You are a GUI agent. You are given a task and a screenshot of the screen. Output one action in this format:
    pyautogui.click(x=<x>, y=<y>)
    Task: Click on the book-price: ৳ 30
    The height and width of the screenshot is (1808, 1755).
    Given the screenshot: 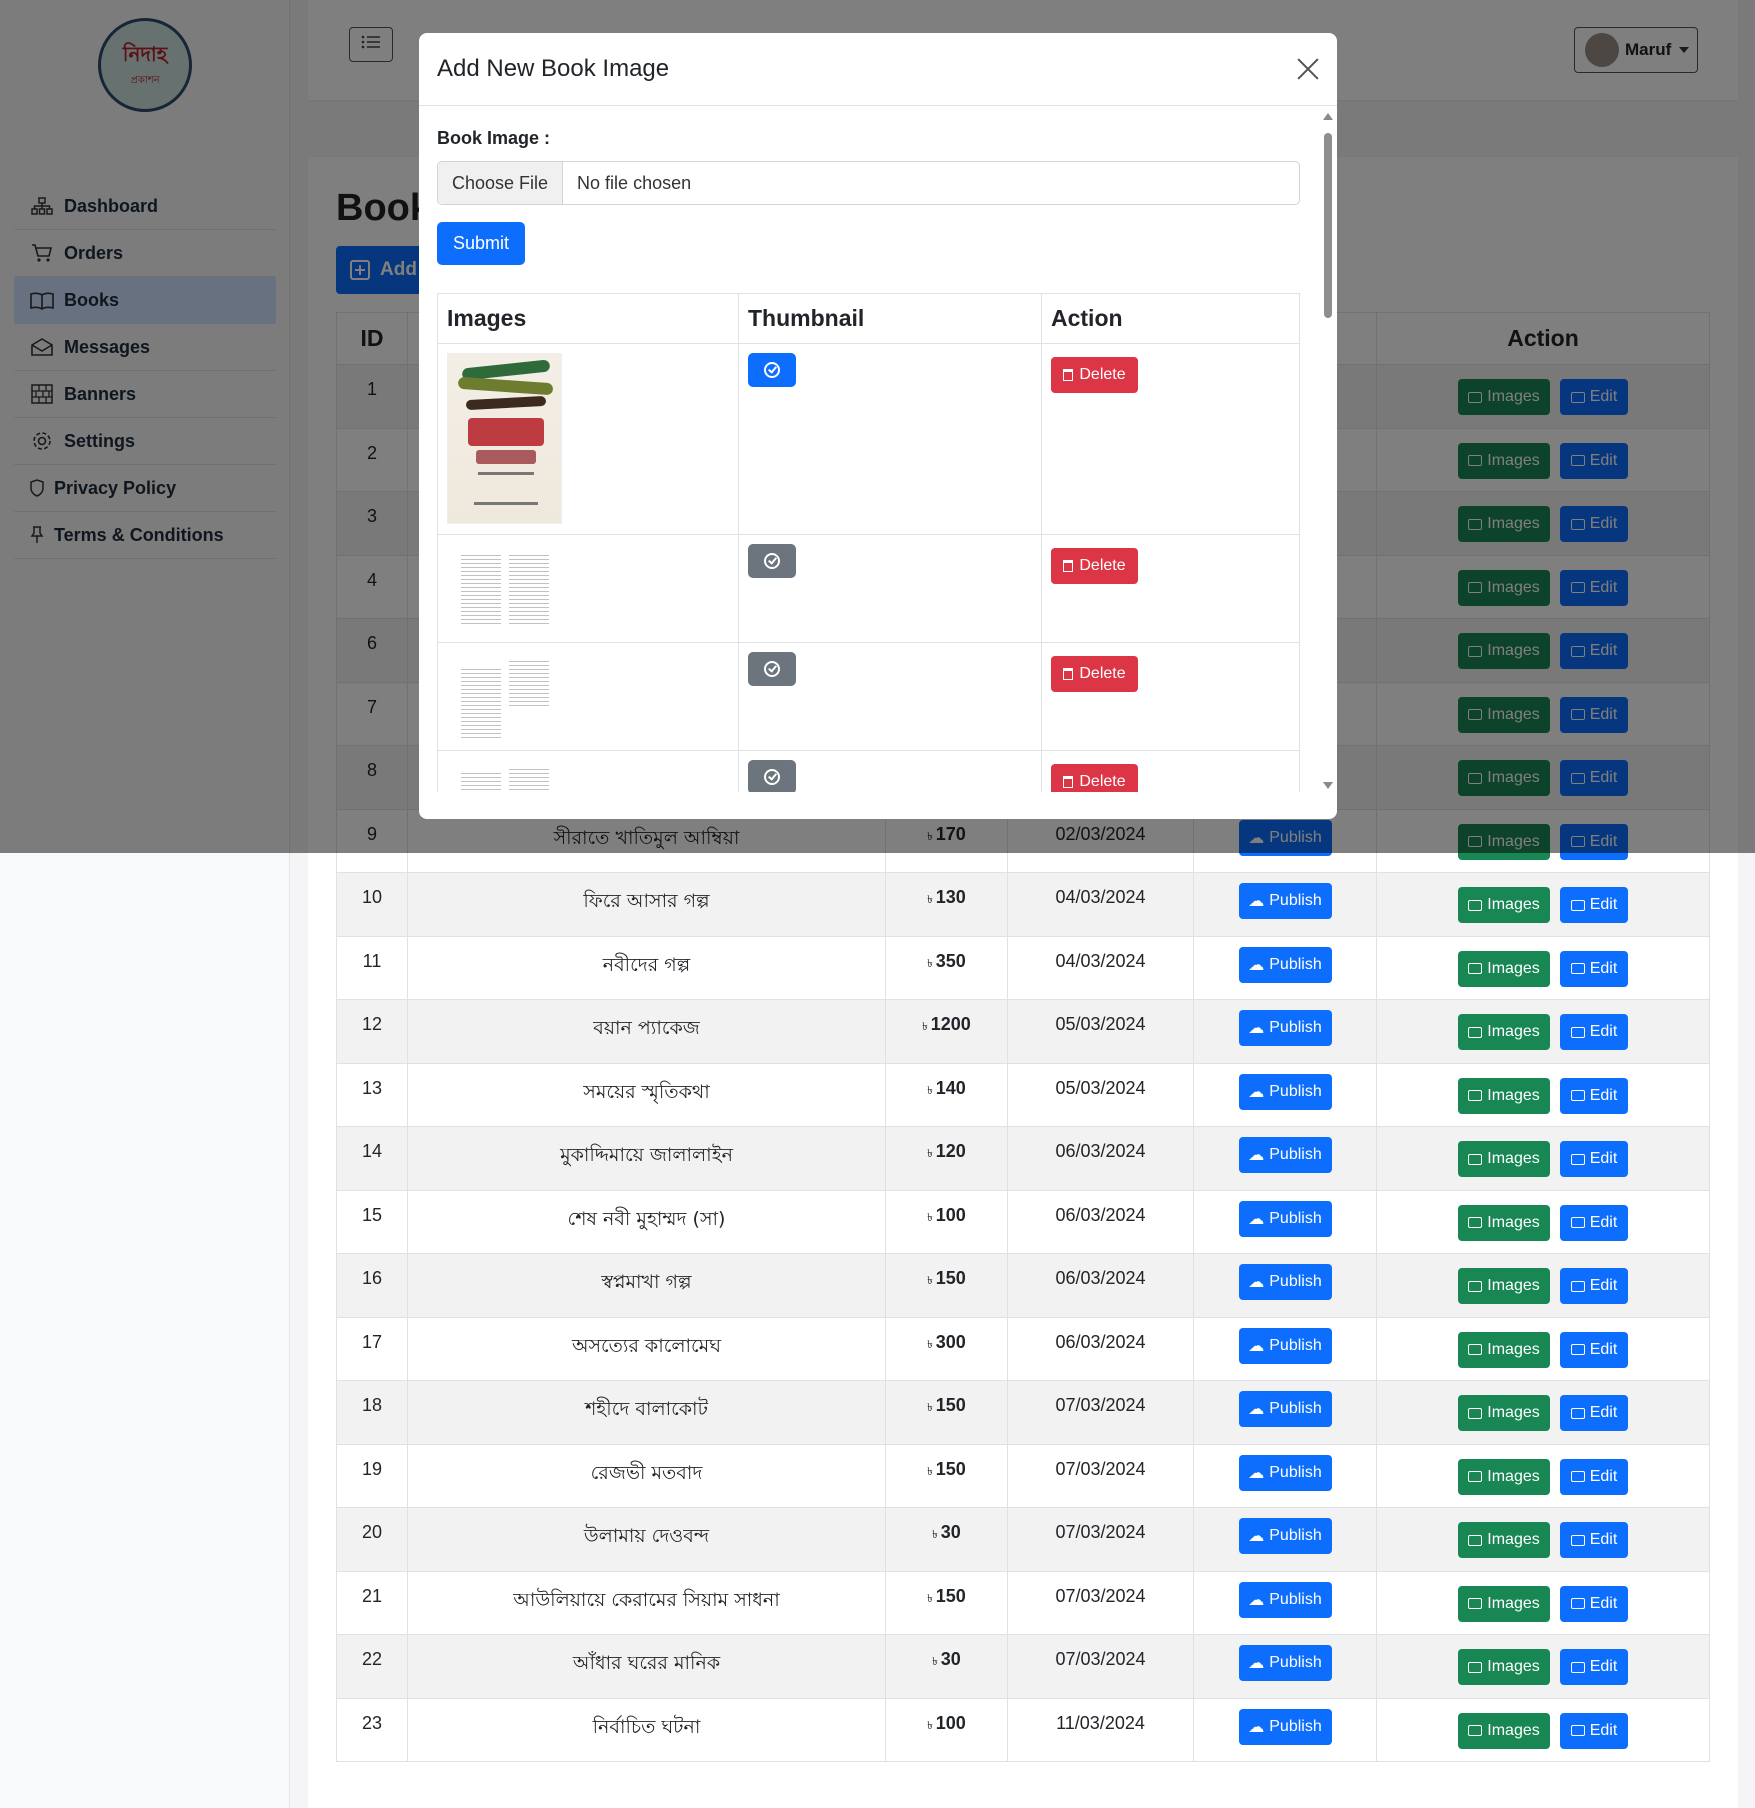 What is the action you would take?
    pyautogui.click(x=946, y=1539)
    